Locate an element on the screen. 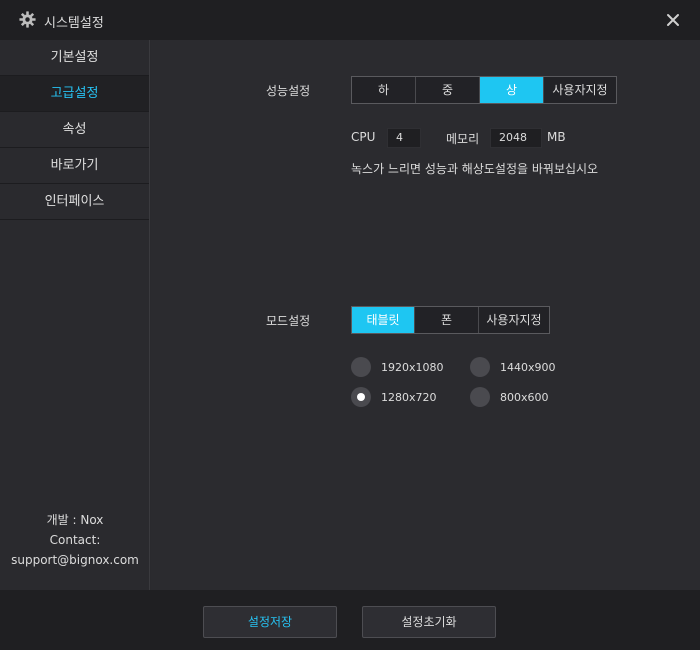 The width and height of the screenshot is (700, 650). contact-label: Contact: is located at coordinates (75, 540).